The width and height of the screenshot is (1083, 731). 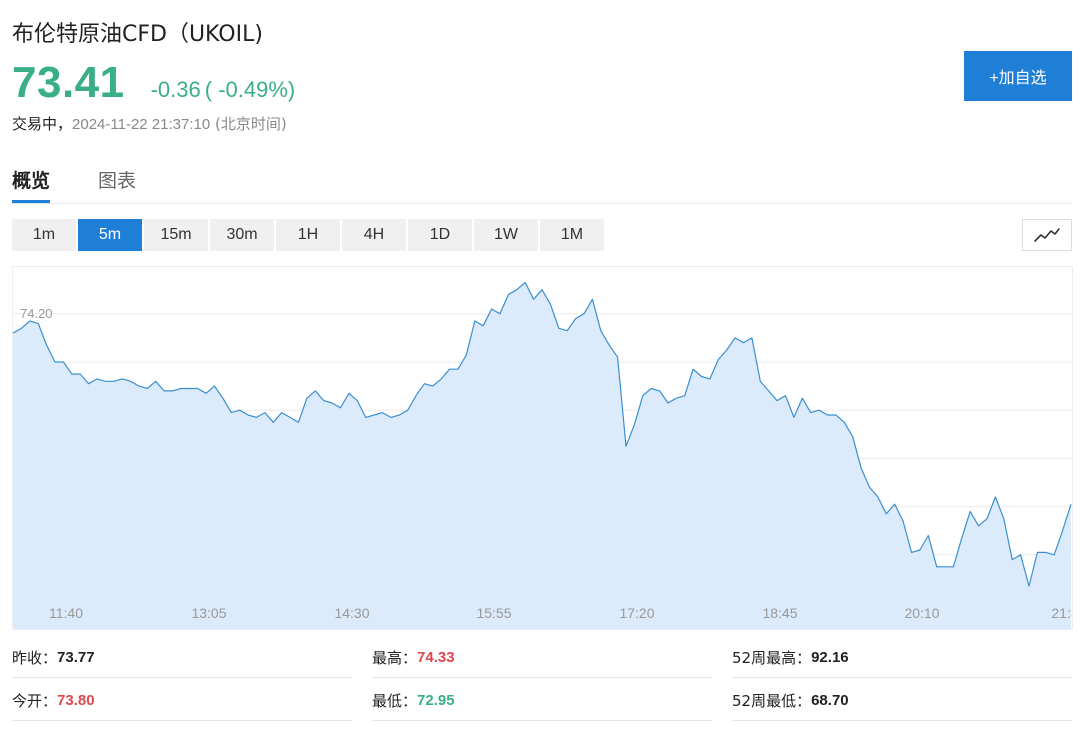 I want to click on x-tick-label: 21:3, so click(x=1061, y=613).